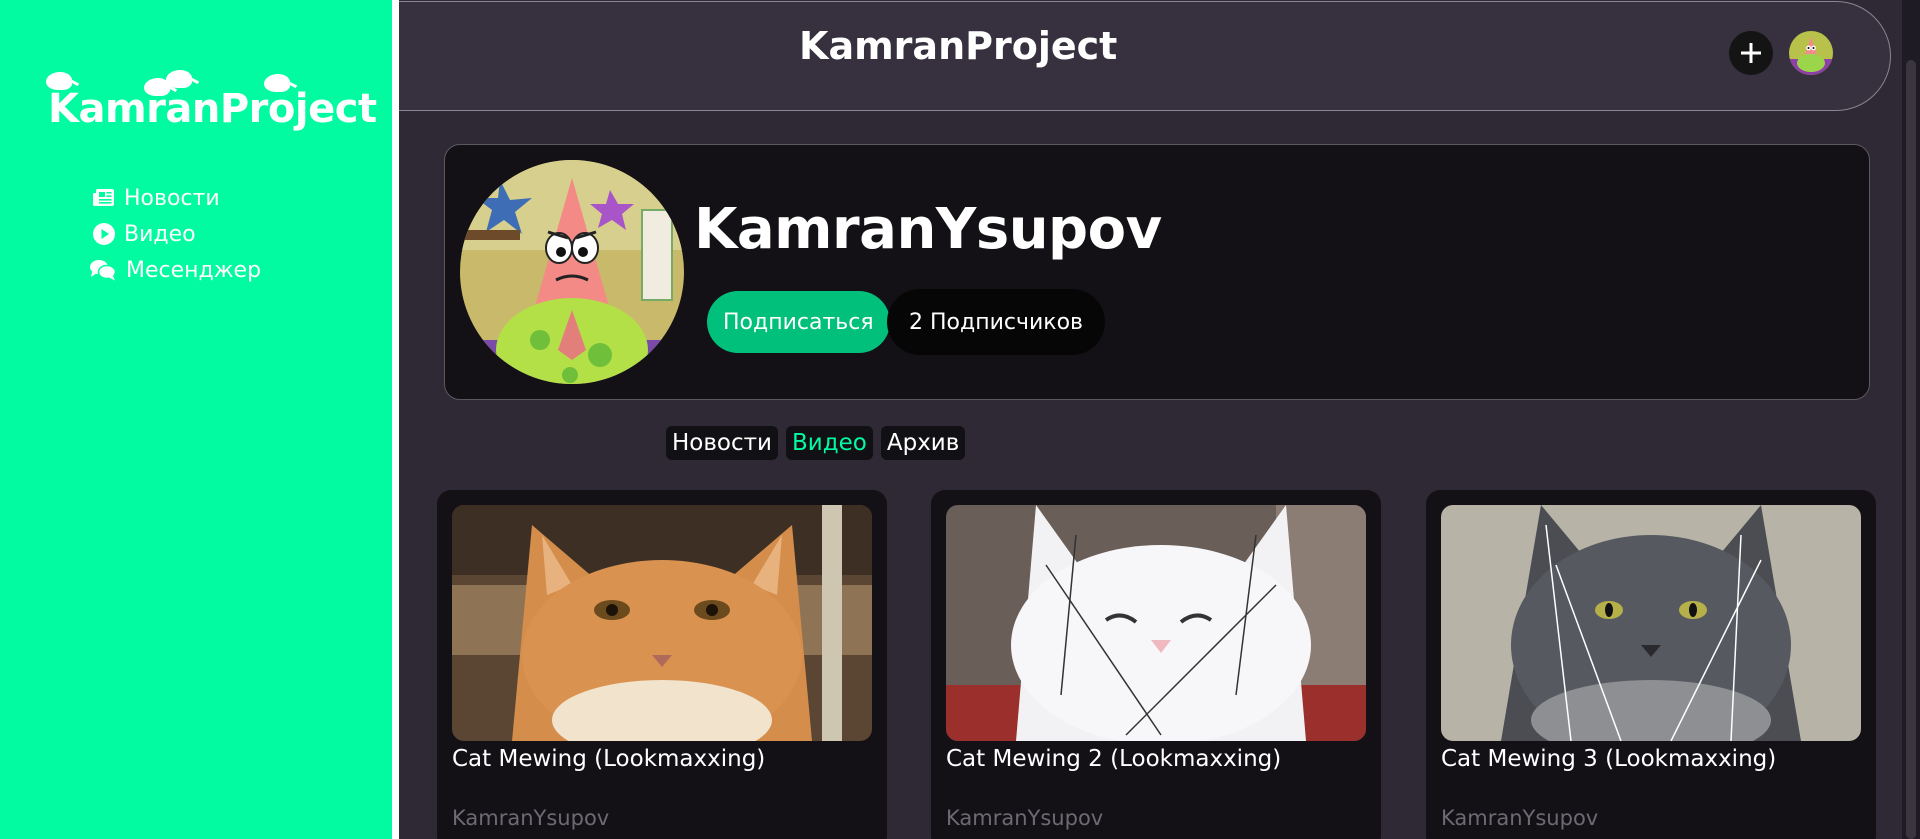 The width and height of the screenshot is (1920, 839). I want to click on sidebar-item-messenger: Месенджер, so click(174, 270).